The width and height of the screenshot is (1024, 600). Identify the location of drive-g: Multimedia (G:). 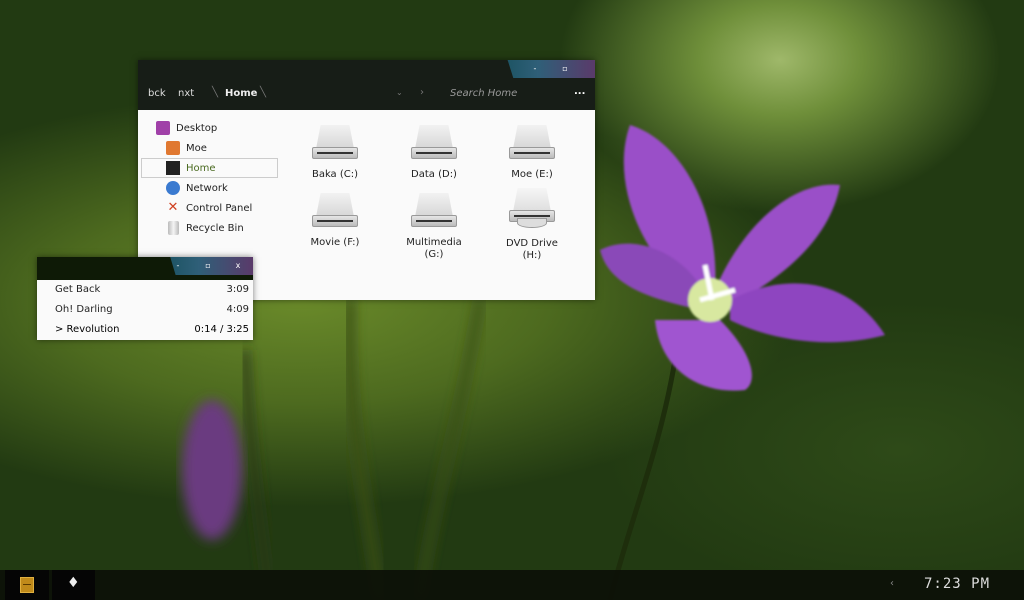
(434, 227).